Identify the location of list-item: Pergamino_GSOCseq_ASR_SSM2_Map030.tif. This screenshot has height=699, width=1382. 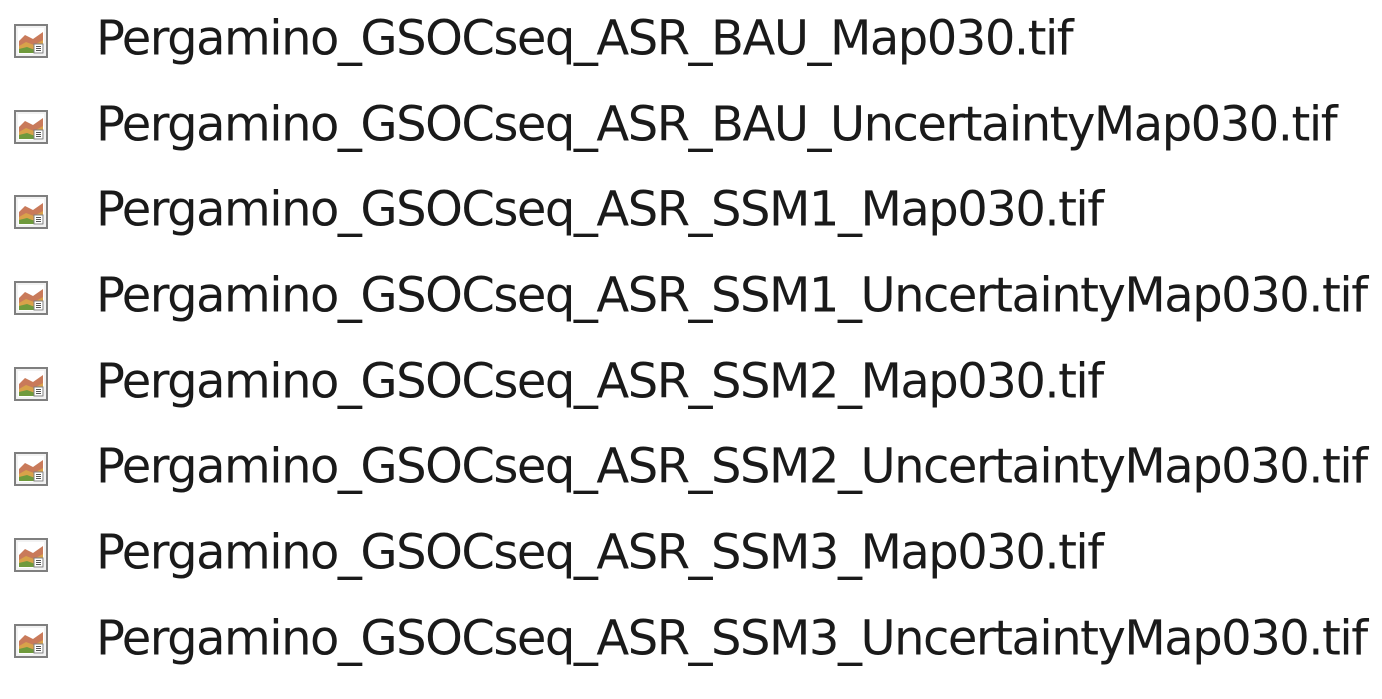
(691, 384).